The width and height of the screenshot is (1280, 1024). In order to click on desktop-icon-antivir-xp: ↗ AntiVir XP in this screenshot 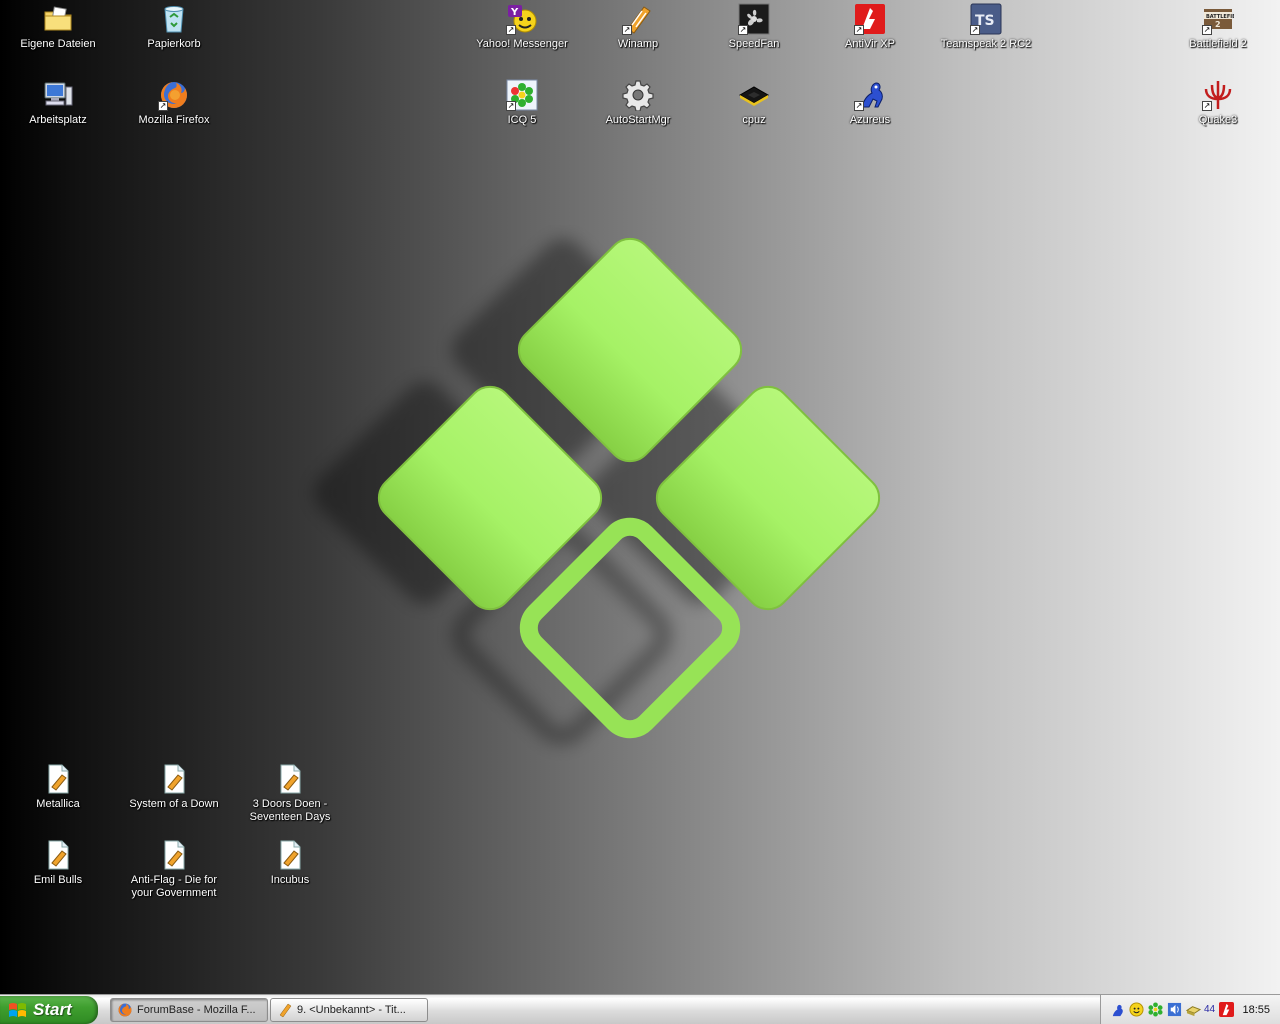, I will do `click(870, 26)`.